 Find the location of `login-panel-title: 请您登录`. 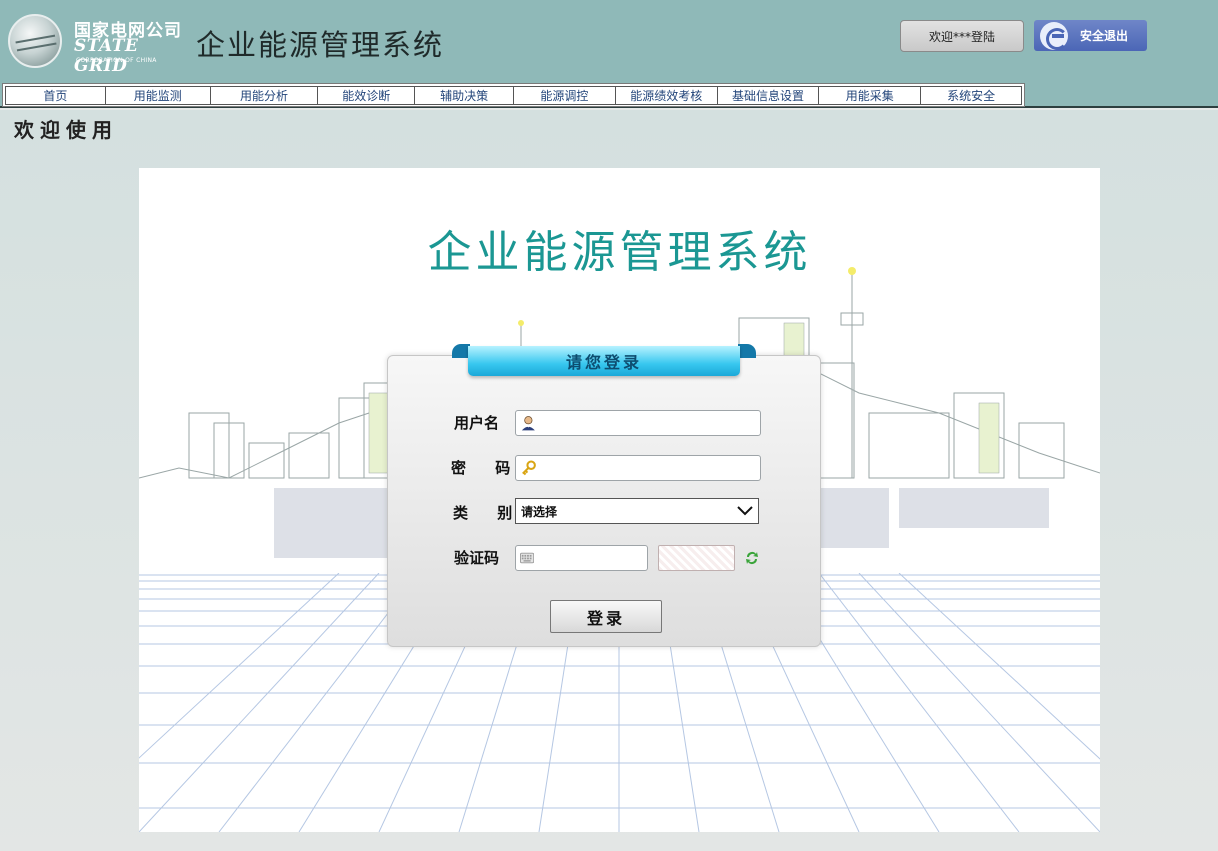

login-panel-title: 请您登录 is located at coordinates (604, 361).